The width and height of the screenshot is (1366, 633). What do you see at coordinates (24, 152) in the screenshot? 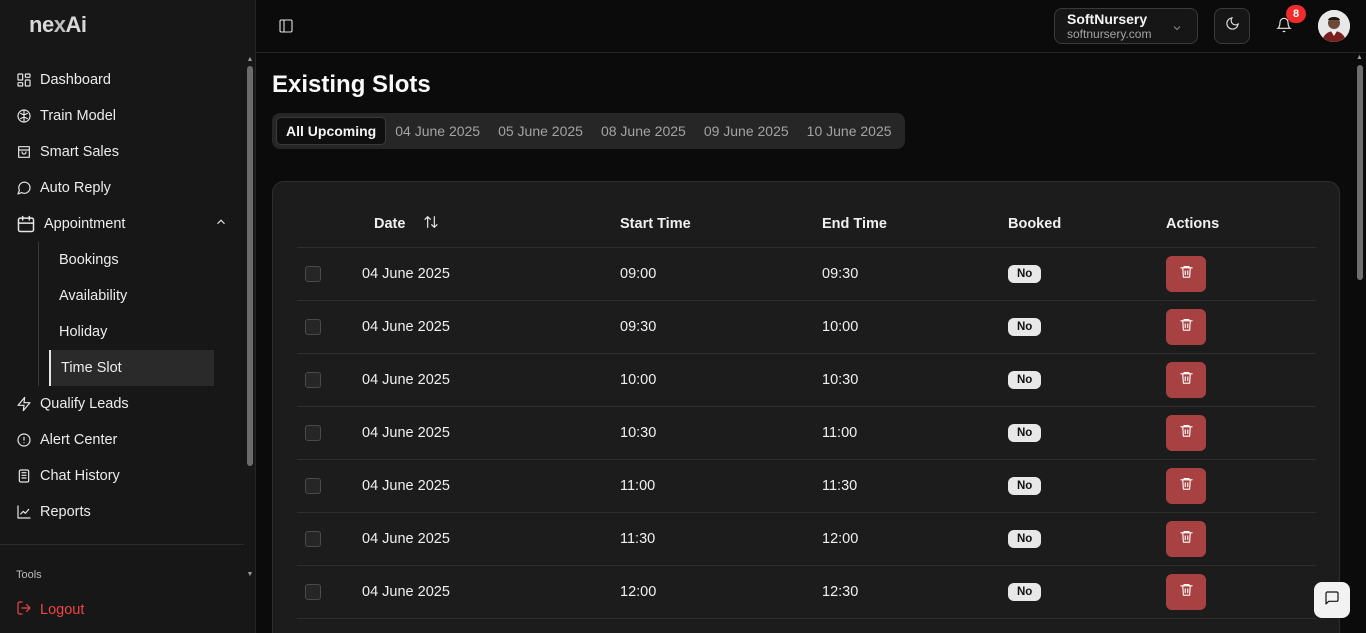
I see `shopping-bag-icon` at bounding box center [24, 152].